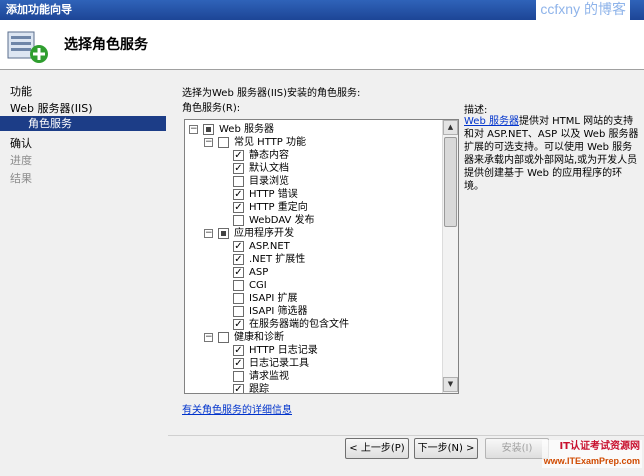  What do you see at coordinates (599, 446) in the screenshot?
I see `site-watermark-name: IT认证考试资源网` at bounding box center [599, 446].